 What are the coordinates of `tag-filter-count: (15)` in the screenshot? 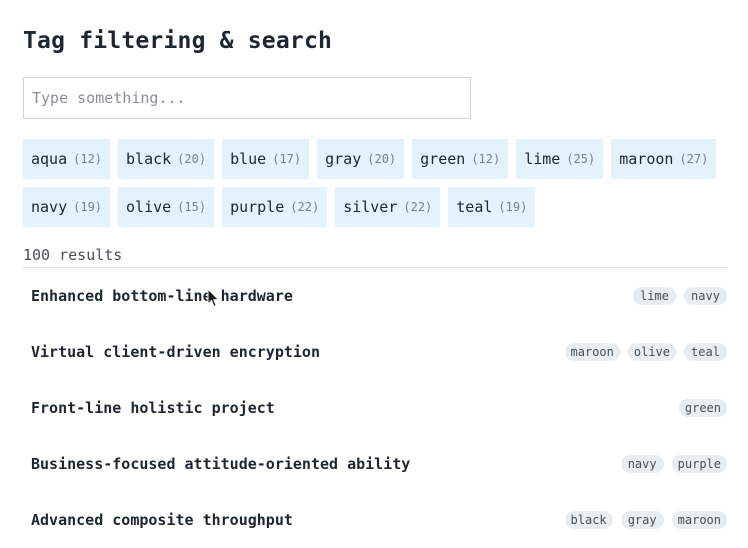 It's located at (192, 207).